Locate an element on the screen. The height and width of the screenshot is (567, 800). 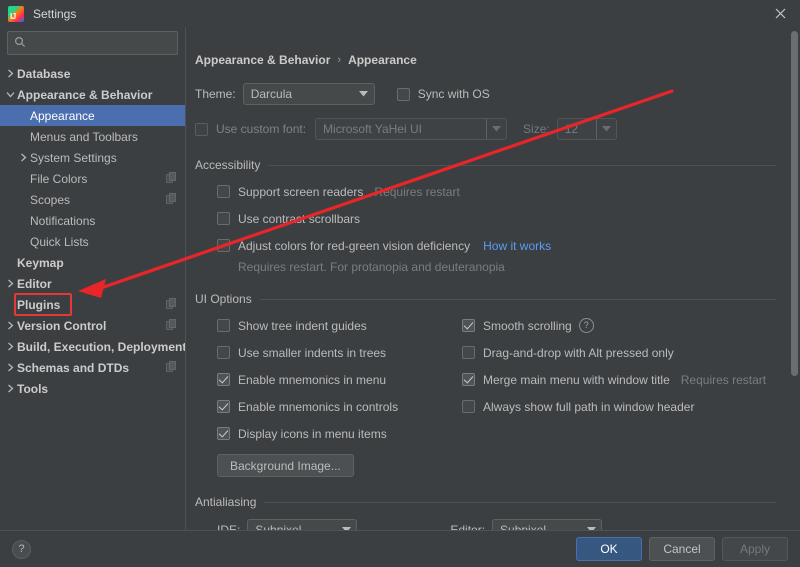
sync-with-os-checkline: Sync with OS is located at coordinates (443, 94).